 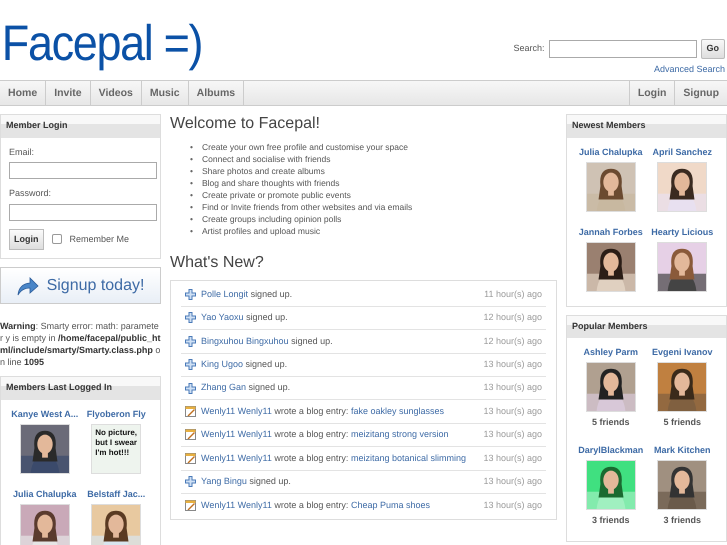 I want to click on advanced-search-link: Advanced Search, so click(x=689, y=69).